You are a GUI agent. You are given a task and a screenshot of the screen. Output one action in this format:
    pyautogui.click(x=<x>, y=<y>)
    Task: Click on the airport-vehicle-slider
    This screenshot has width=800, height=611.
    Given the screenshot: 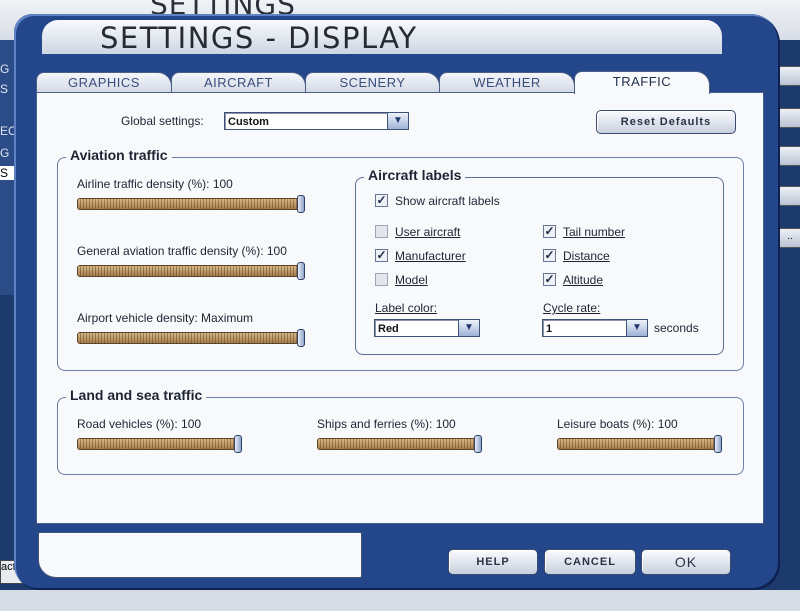 What is the action you would take?
    pyautogui.click(x=190, y=338)
    